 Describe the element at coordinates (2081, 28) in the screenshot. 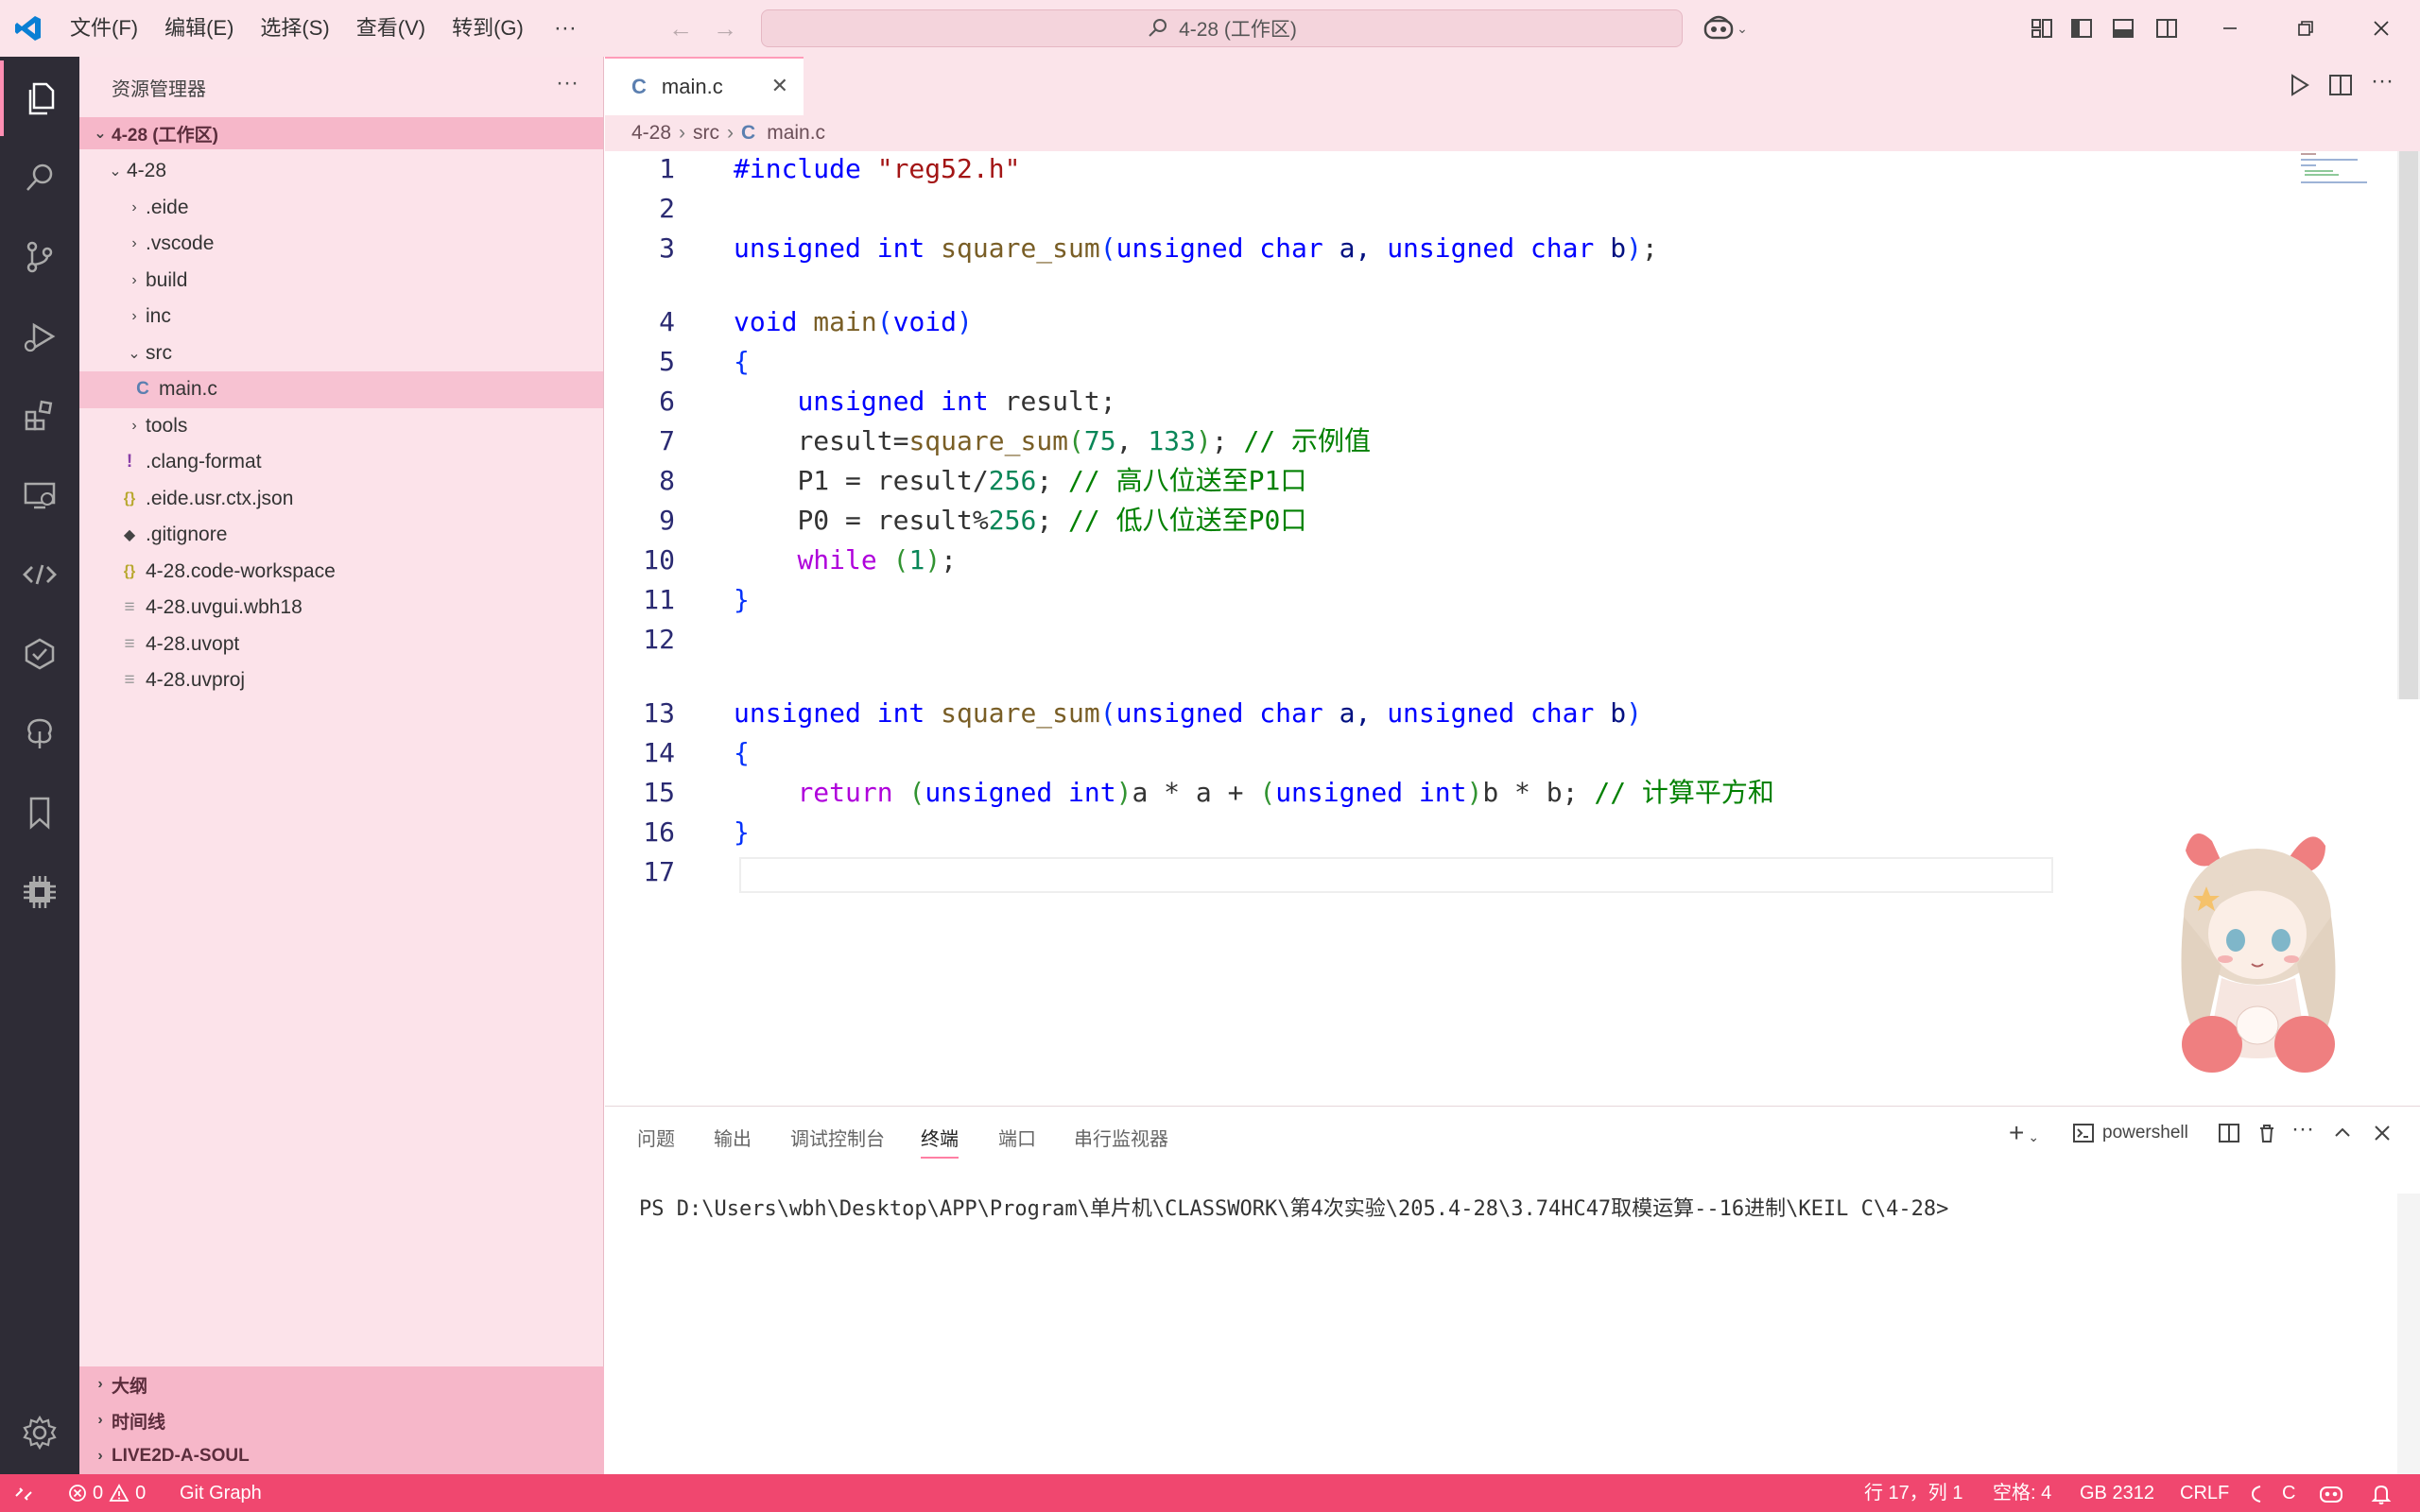

I see `toggle-primary-sidebar-icon` at that location.